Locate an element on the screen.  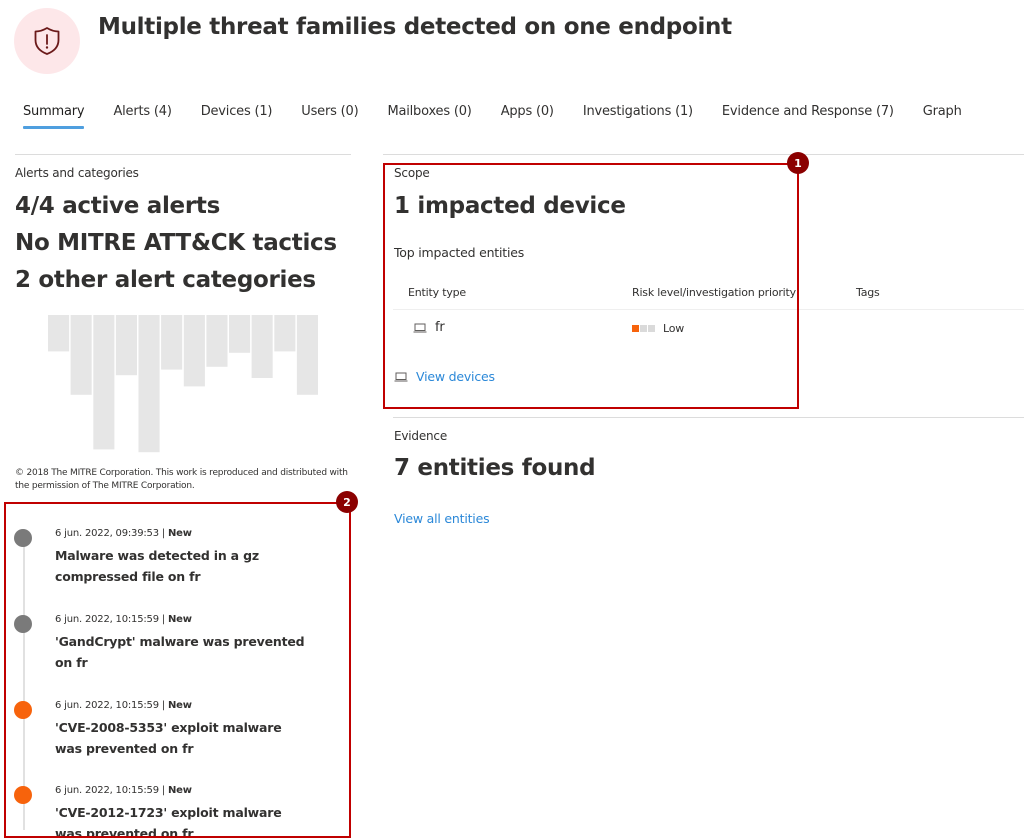
mitre-tactics-summary: No MITRE ATT&CK tactics is located at coordinates (176, 243).